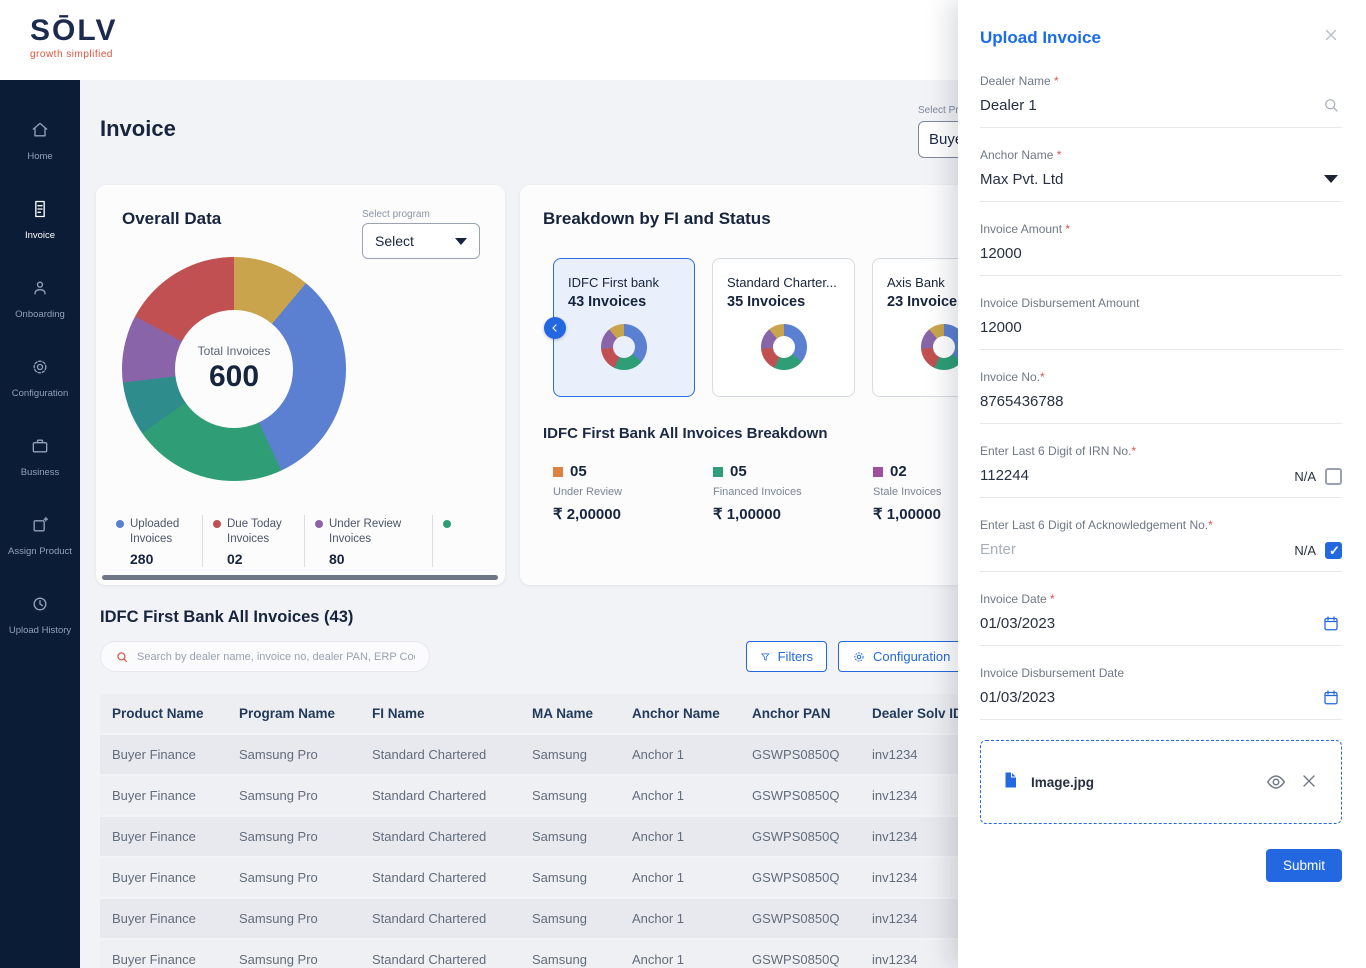 Image resolution: width=1366 pixels, height=968 pixels. What do you see at coordinates (757, 492) in the screenshot?
I see `stat-label: Financed Invoices` at bounding box center [757, 492].